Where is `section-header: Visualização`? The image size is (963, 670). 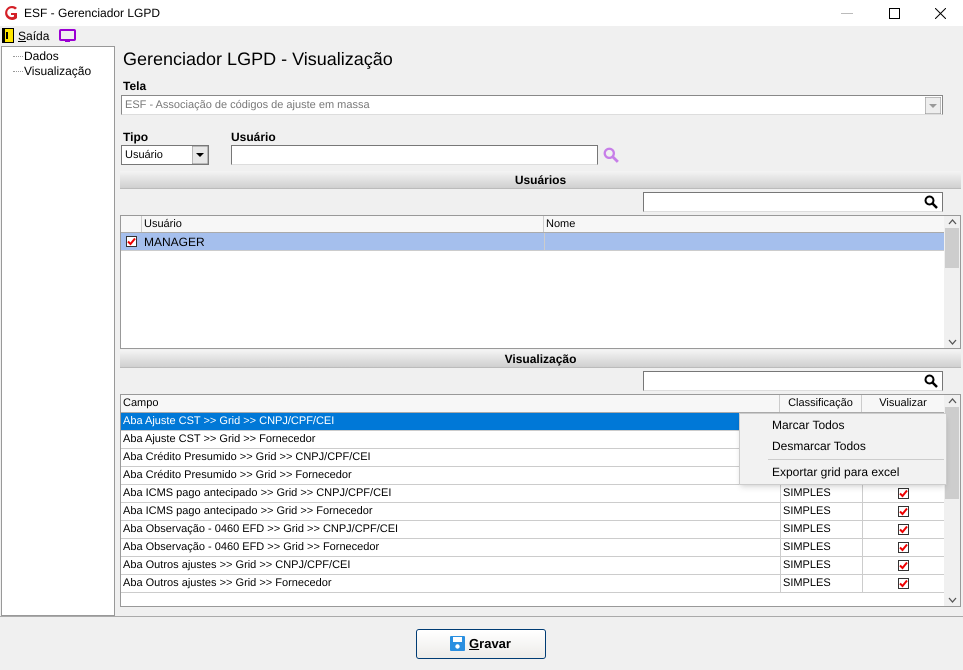 section-header: Visualização is located at coordinates (540, 359).